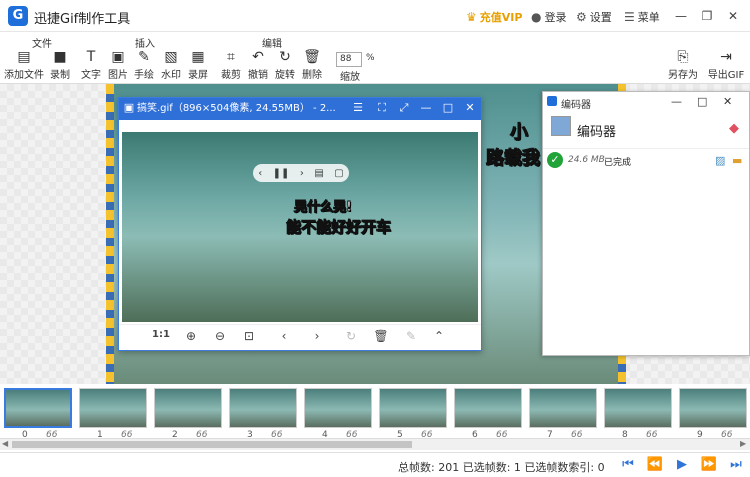  Describe the element at coordinates (375, 16) in the screenshot. I see `title-bar: G 迅捷Gif制作工具 ♛ 充值VIP ● 登录 ⚙ 设置 ☰ 菜单 — ❐ ✕` at that location.